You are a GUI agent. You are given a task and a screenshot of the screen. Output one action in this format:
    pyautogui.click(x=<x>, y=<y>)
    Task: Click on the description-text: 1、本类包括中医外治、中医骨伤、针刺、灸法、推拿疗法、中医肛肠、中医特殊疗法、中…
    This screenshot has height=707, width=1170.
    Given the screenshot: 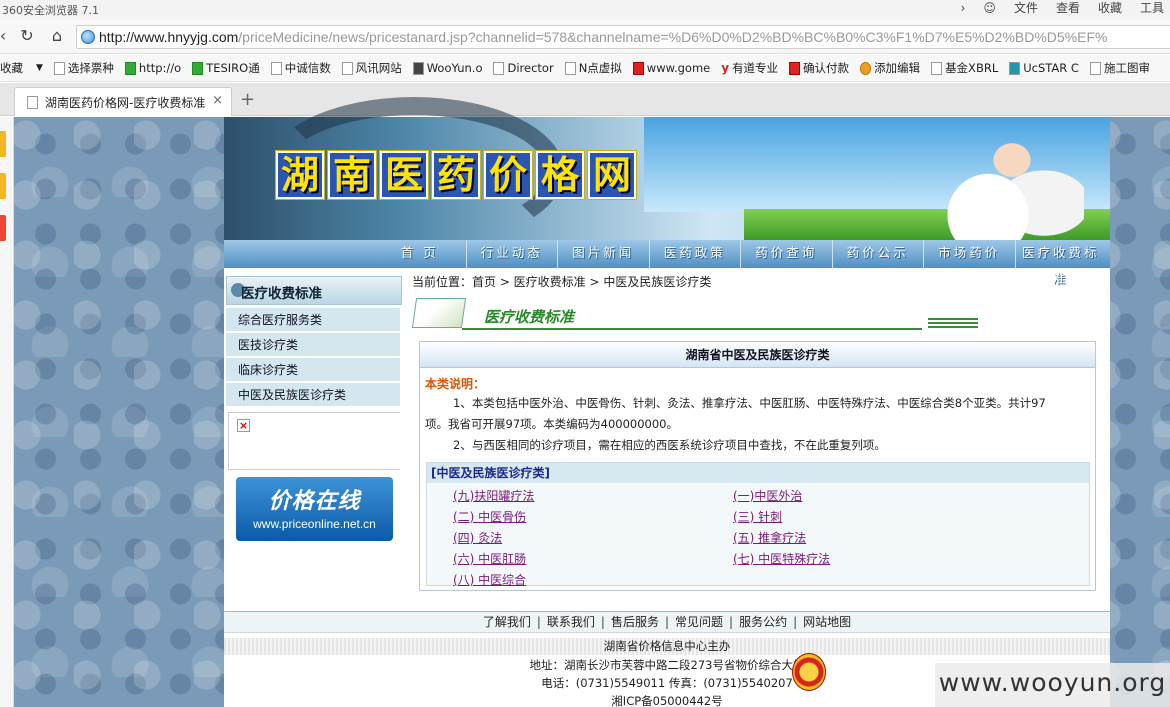 What is the action you would take?
    pyautogui.click(x=749, y=403)
    